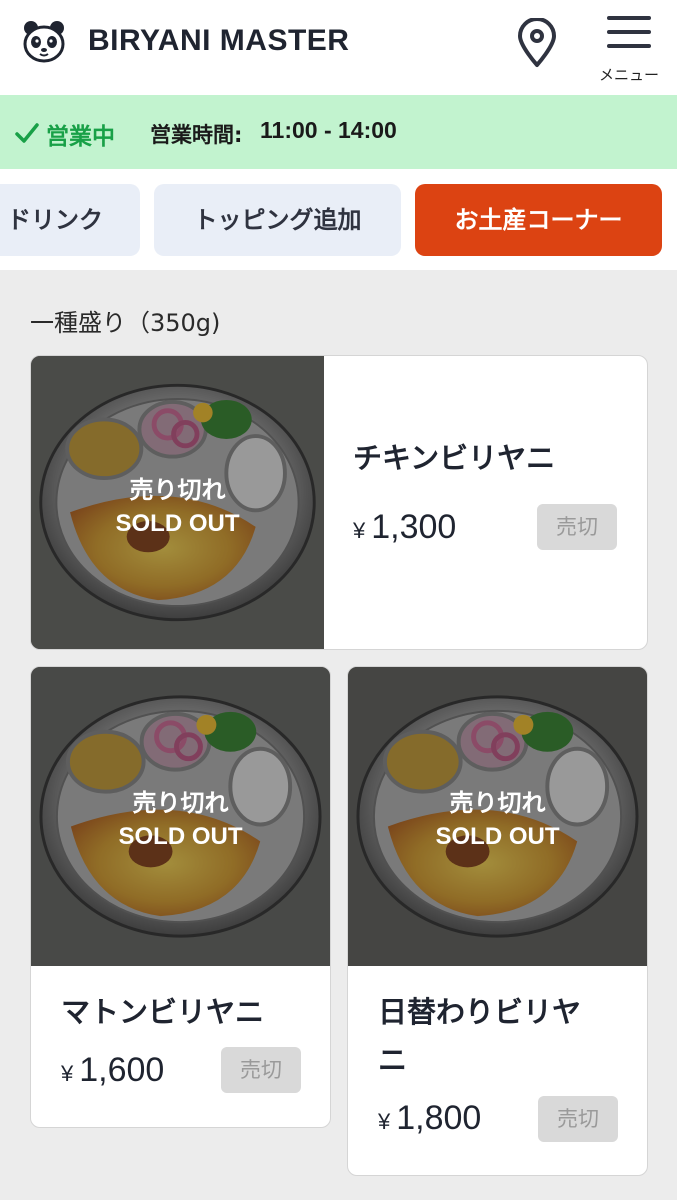 This screenshot has height=1200, width=677. Describe the element at coordinates (480, 1036) in the screenshot. I see `product-name: 日替わりビリヤニ` at that location.